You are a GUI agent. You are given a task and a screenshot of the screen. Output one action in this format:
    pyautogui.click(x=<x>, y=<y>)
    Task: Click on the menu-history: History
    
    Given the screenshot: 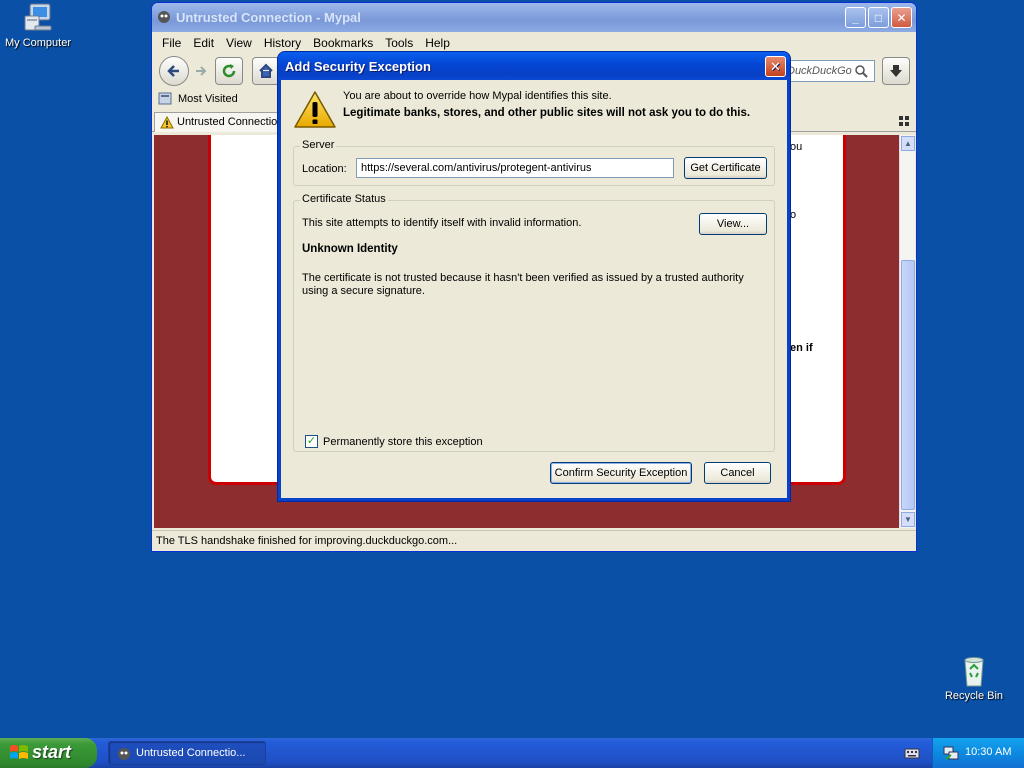 What is the action you would take?
    pyautogui.click(x=282, y=43)
    